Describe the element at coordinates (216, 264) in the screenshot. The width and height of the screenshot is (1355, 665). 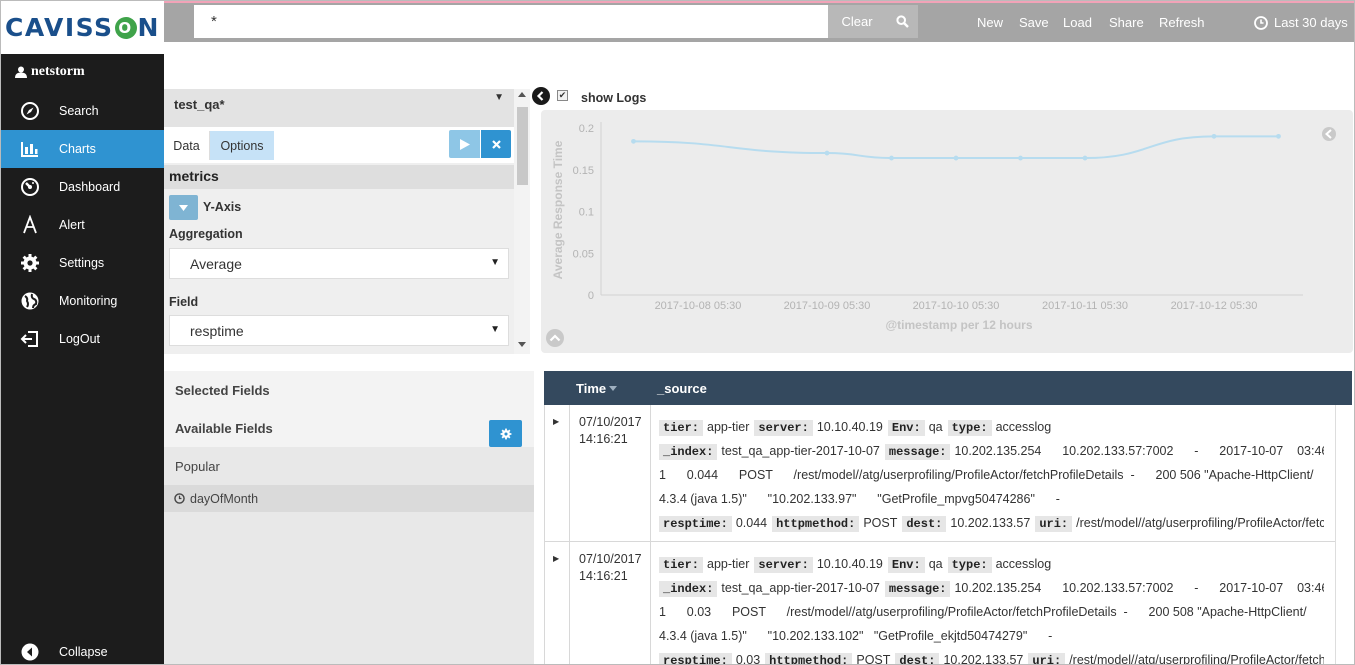
I see `aggregation-value: Average` at that location.